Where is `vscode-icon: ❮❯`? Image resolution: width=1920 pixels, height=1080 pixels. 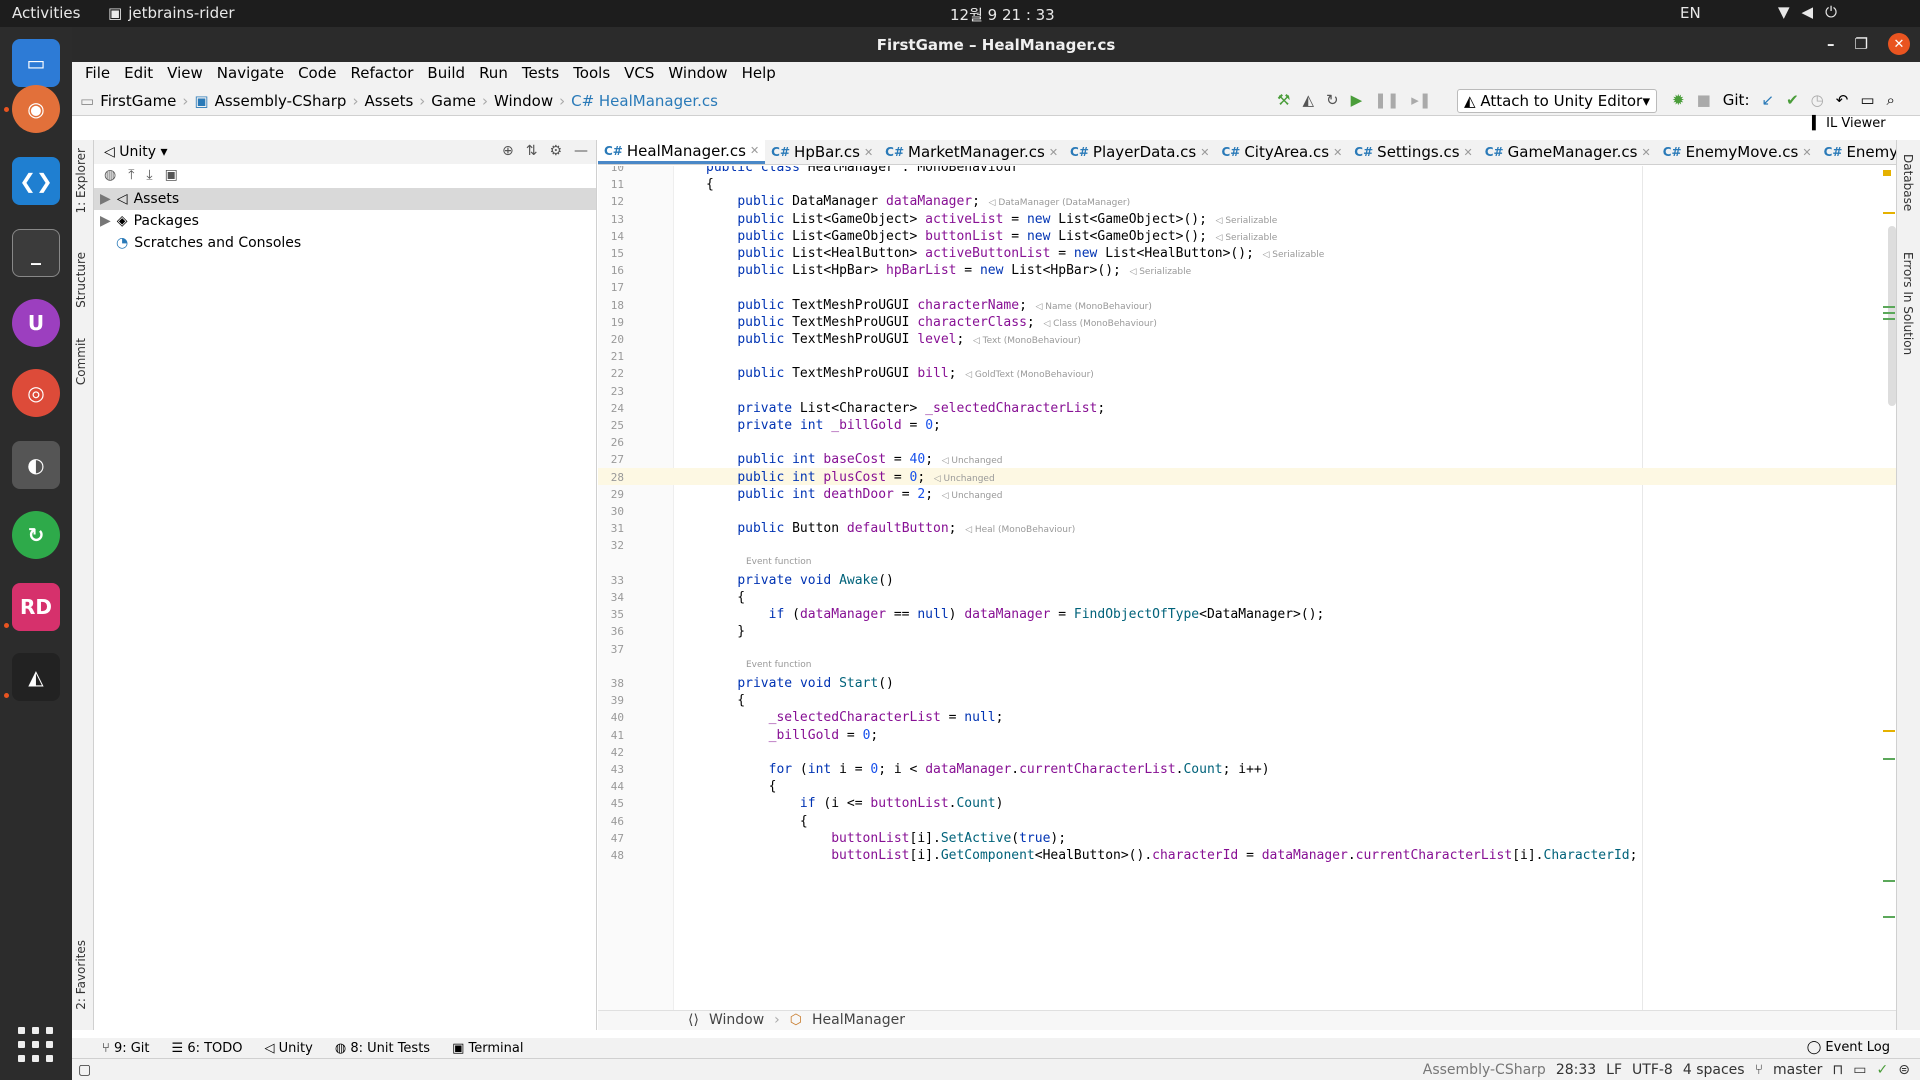
vscode-icon: ❮❯ is located at coordinates (36, 181).